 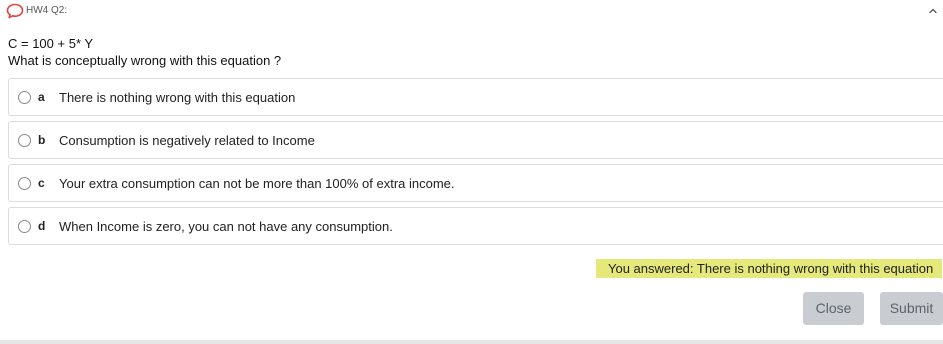 What do you see at coordinates (471, 12) in the screenshot?
I see `question-header: HW4 Q2:` at bounding box center [471, 12].